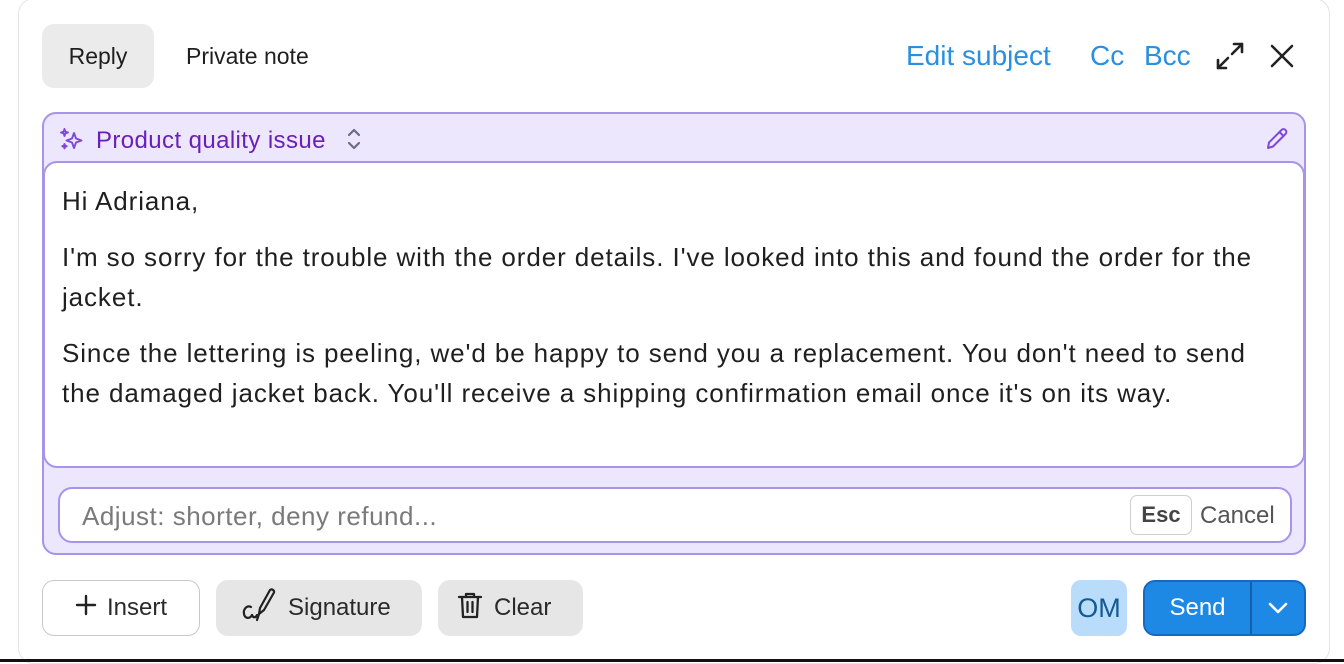 This screenshot has height=664, width=1344. Describe the element at coordinates (1161, 515) in the screenshot. I see `esc-key-hint: Esc` at that location.